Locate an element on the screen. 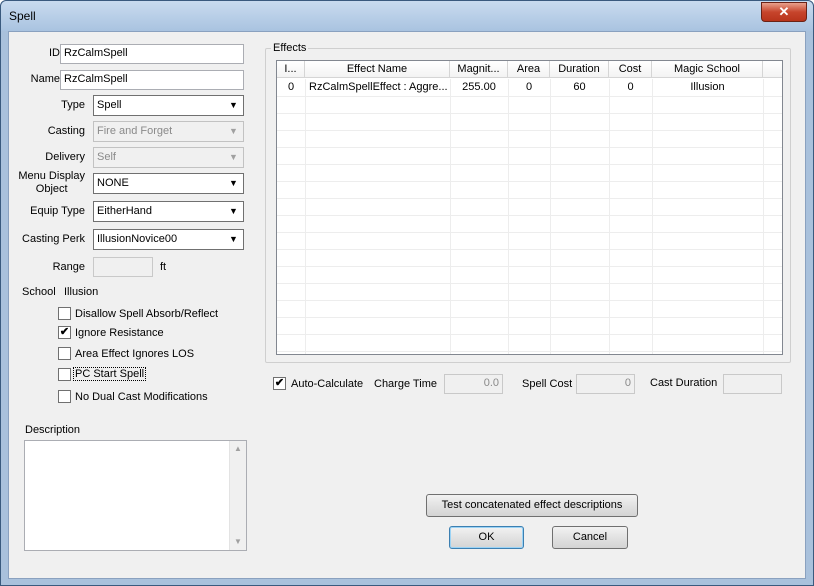  delivery-dropdown: Self ▼ is located at coordinates (168, 157).